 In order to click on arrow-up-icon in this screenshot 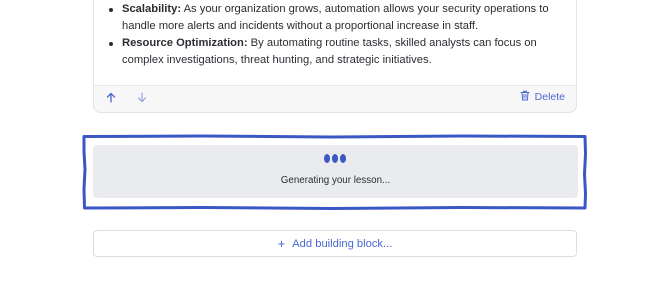, I will do `click(111, 99)`.